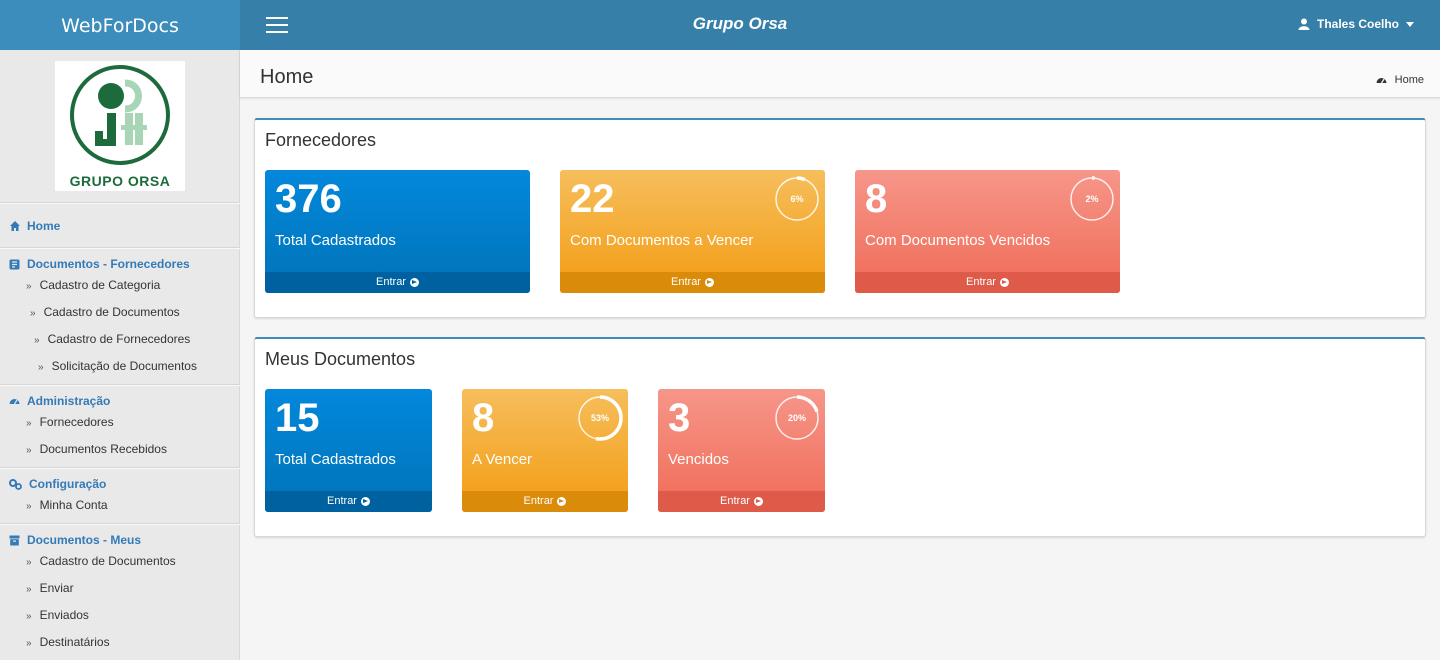  I want to click on content-header: Home Home, so click(840, 74).